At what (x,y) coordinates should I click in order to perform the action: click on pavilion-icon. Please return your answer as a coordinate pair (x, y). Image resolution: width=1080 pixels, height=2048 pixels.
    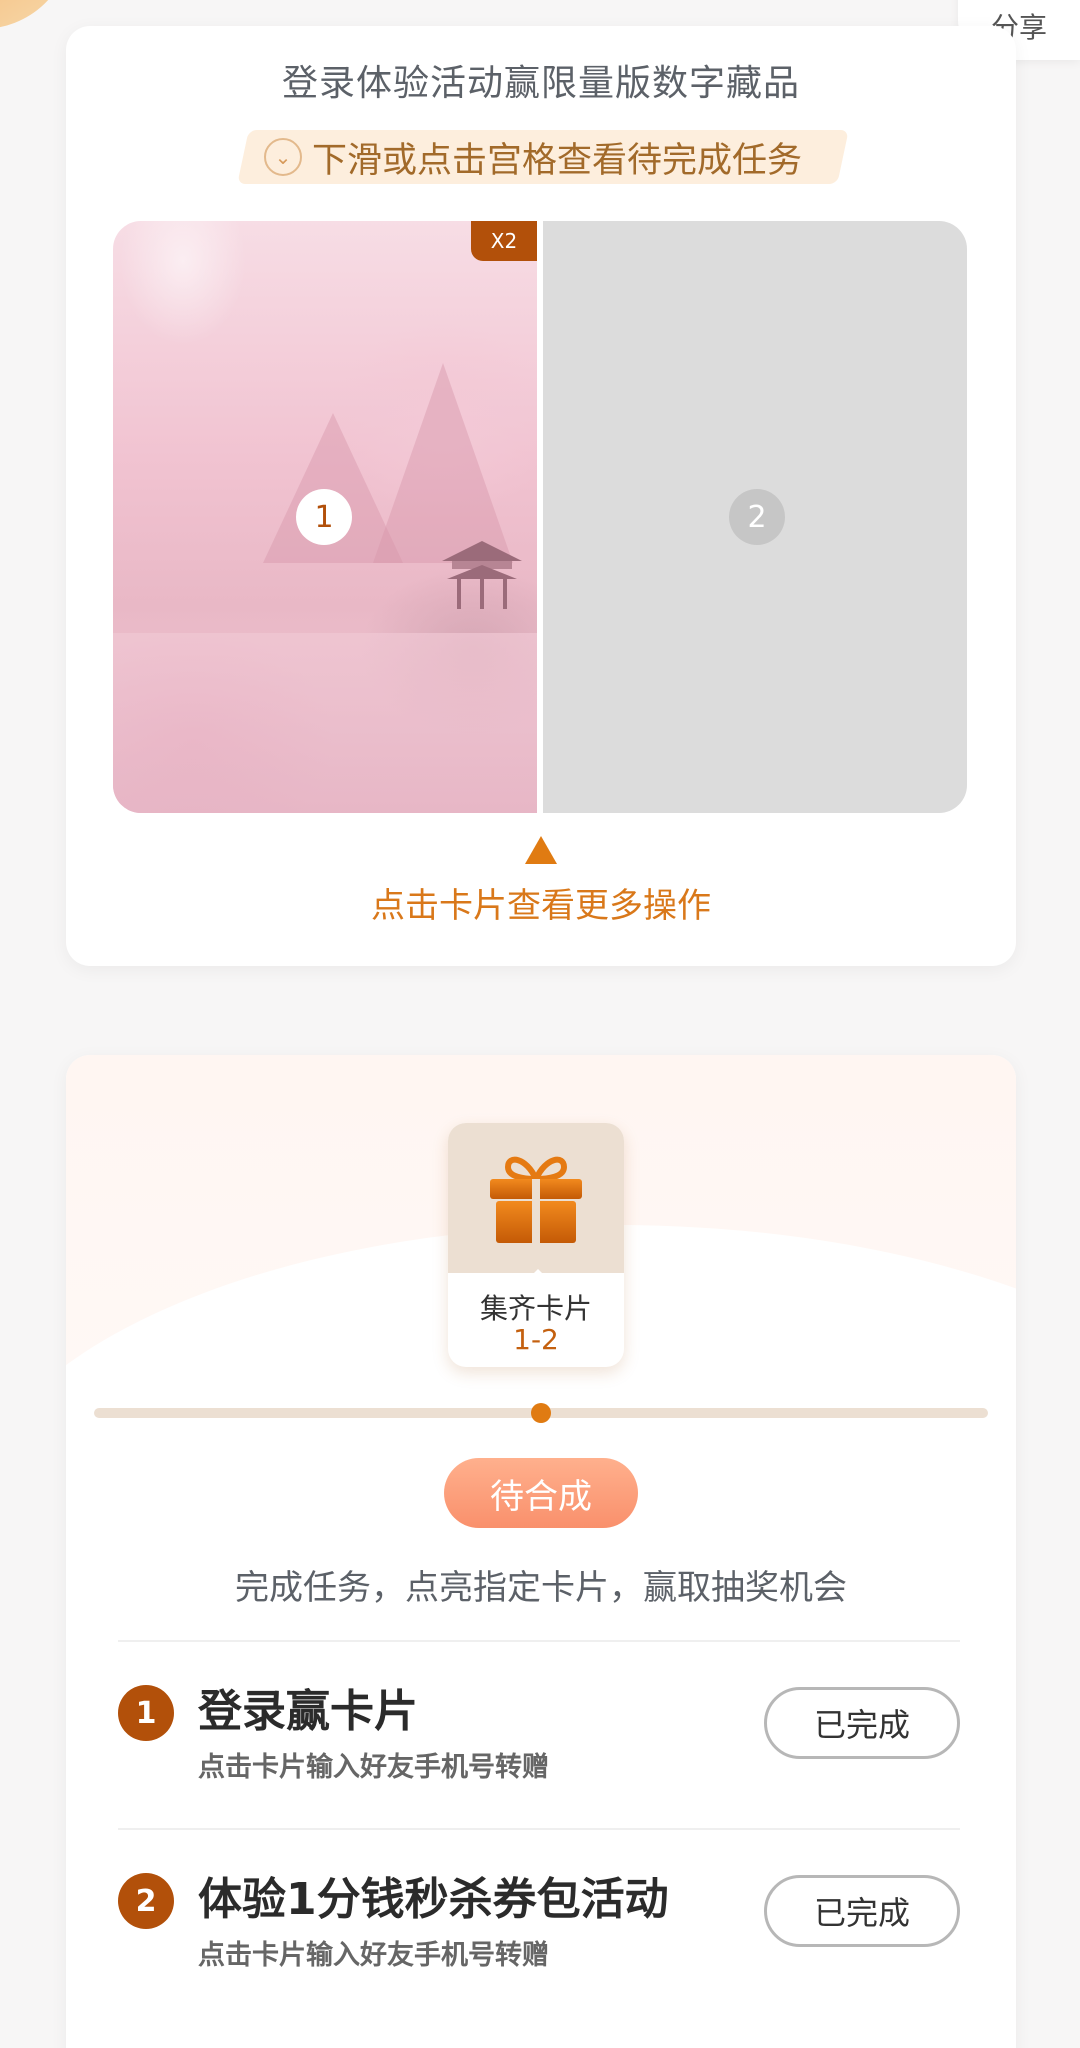
    Looking at the image, I should click on (482, 575).